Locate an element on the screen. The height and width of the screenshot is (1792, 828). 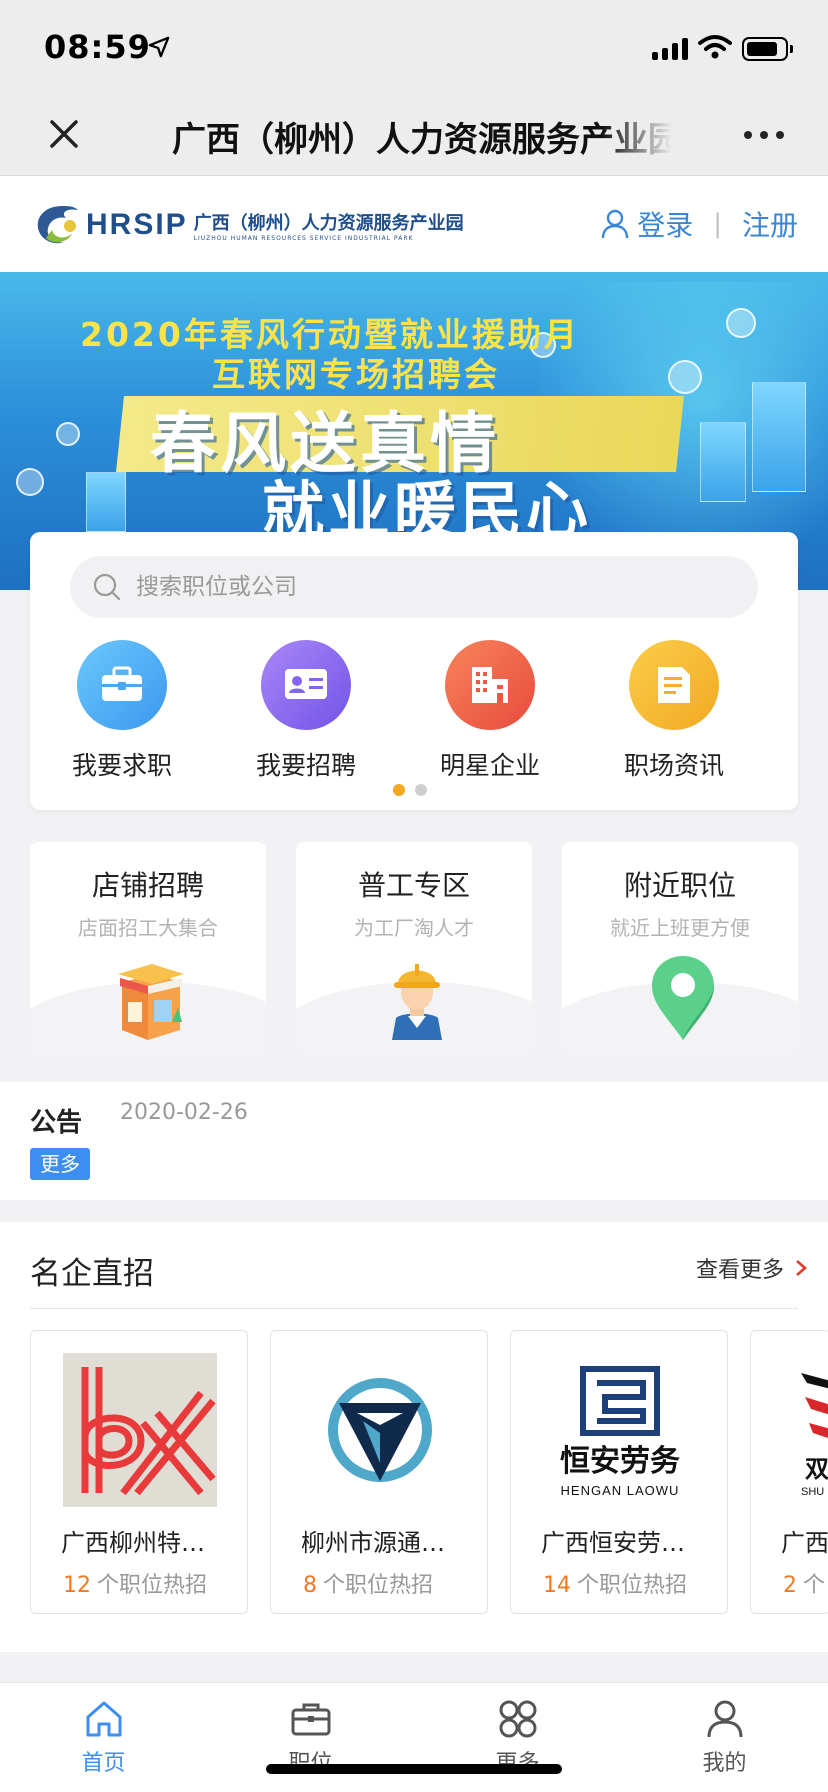
id-card-icon is located at coordinates (306, 685).